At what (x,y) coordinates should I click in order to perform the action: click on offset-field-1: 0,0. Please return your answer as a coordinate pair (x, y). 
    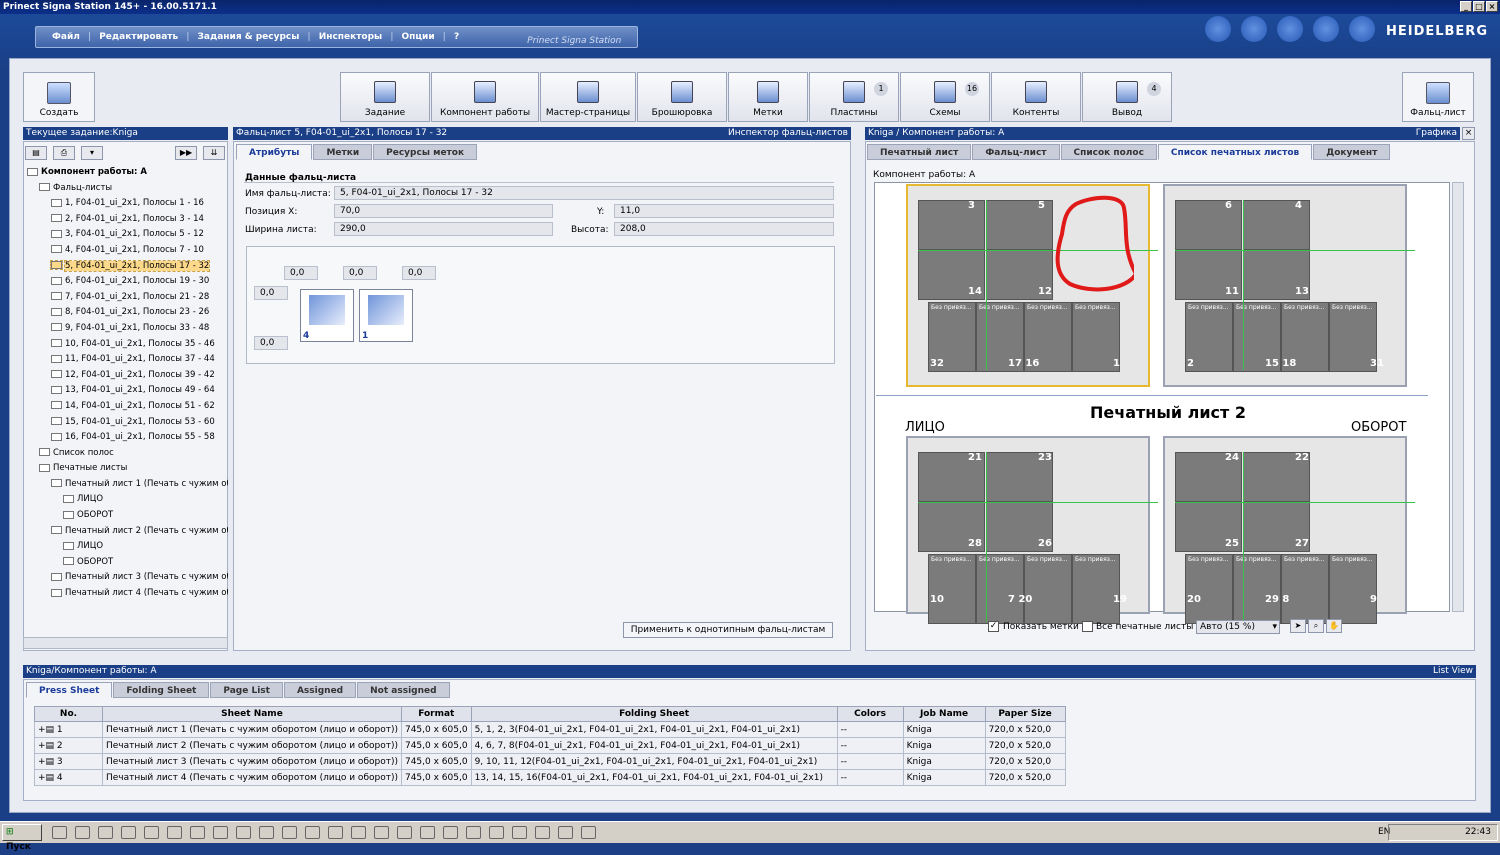
    Looking at the image, I should click on (301, 273).